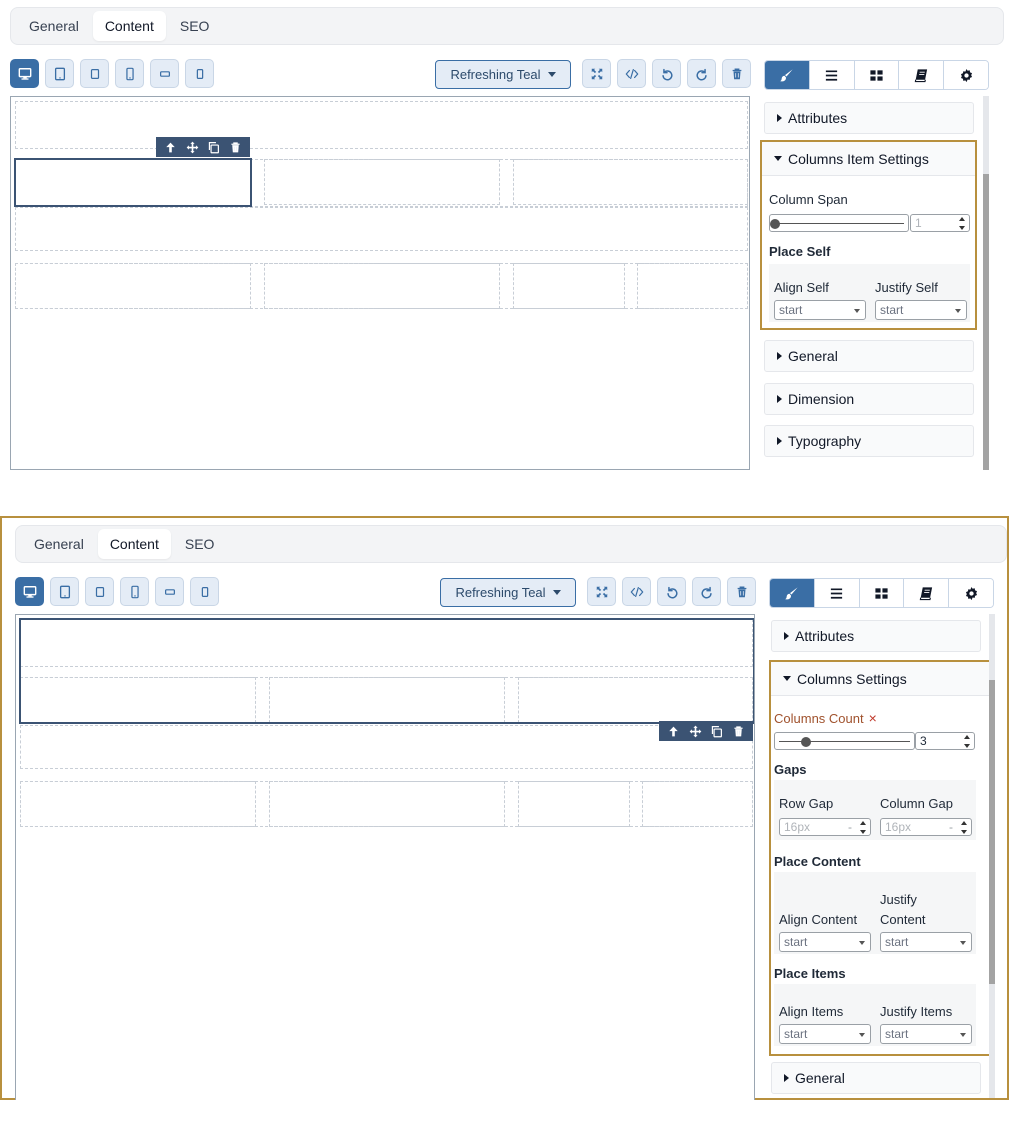 The image size is (1009, 1135). What do you see at coordinates (386, 671) in the screenshot?
I see `selected-columns-outline` at bounding box center [386, 671].